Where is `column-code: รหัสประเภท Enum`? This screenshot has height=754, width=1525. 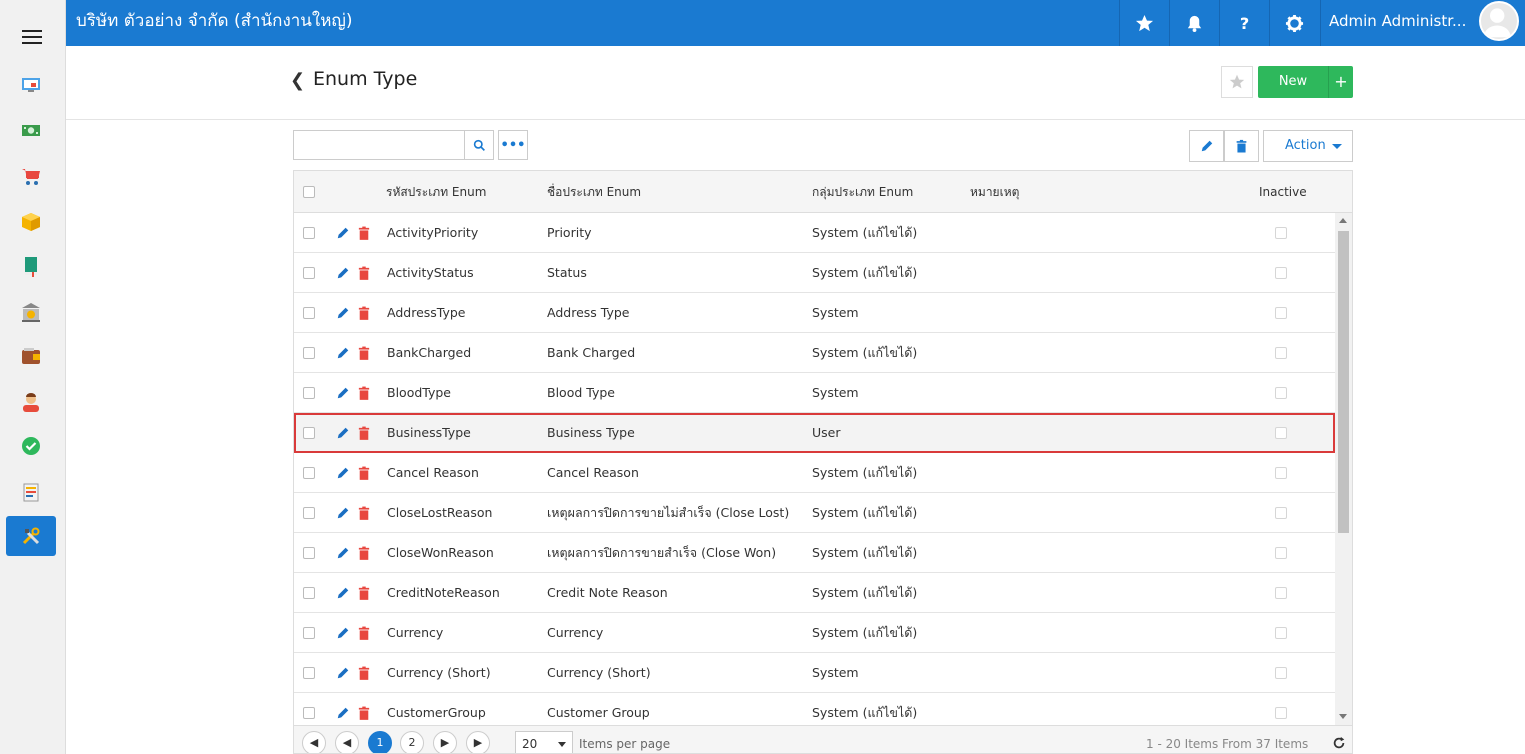
column-code: รหัสประเภท Enum is located at coordinates (436, 192).